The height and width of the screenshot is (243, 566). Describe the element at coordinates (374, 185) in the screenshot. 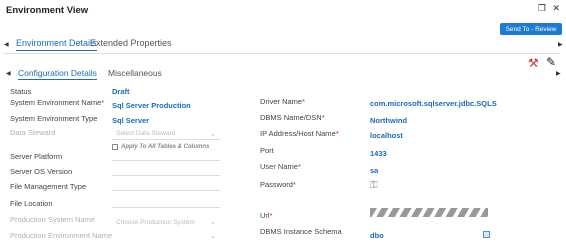

I see `key-icon: ⚿` at that location.